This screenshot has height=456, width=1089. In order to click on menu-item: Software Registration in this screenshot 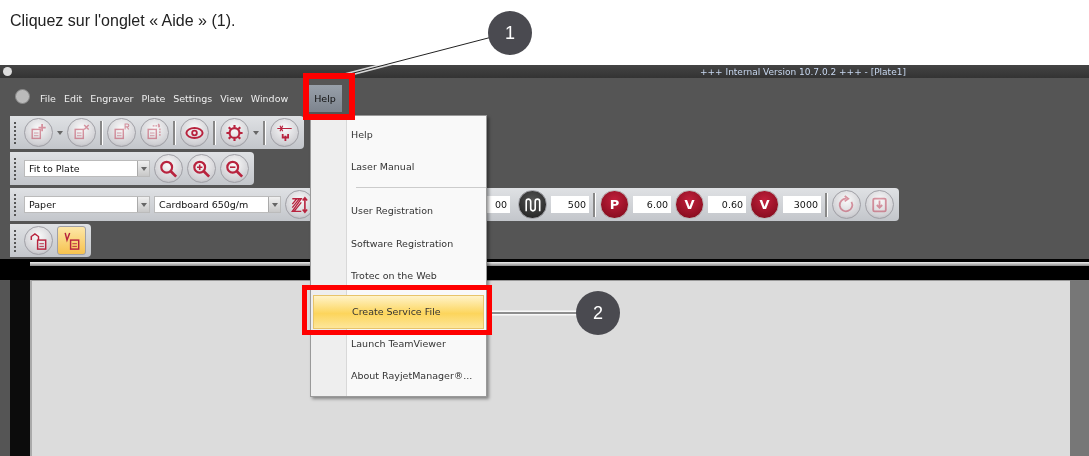, I will do `click(385, 243)`.